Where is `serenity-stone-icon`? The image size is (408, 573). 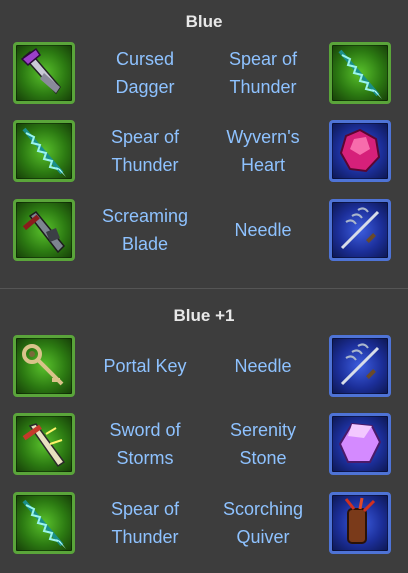
serenity-stone-icon is located at coordinates (360, 444).